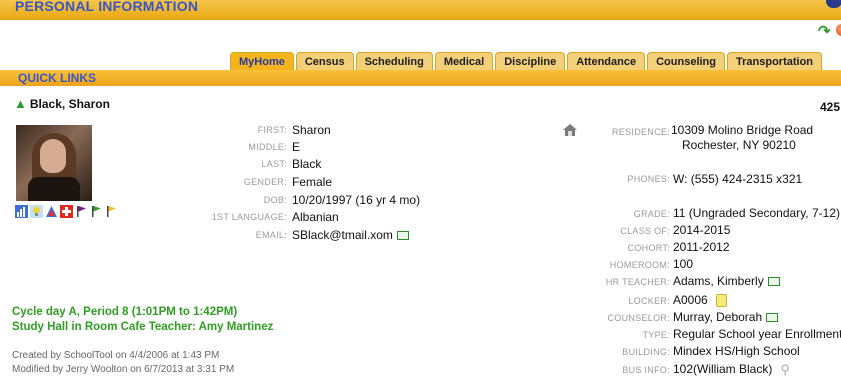 Image resolution: width=841 pixels, height=378 pixels. Describe the element at coordinates (36, 211) in the screenshot. I see `lightbulb-icon` at that location.